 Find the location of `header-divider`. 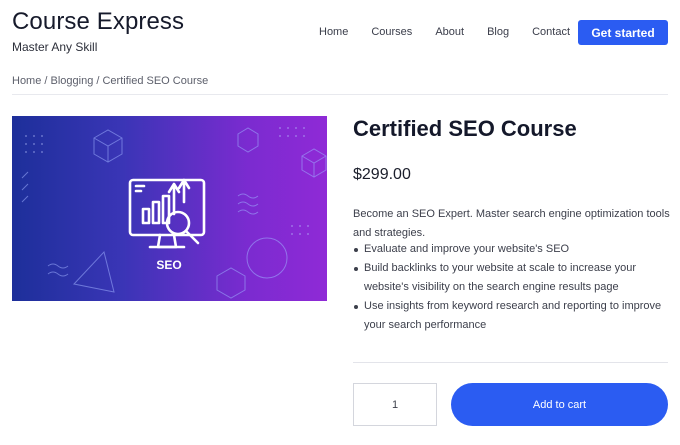

header-divider is located at coordinates (340, 94).